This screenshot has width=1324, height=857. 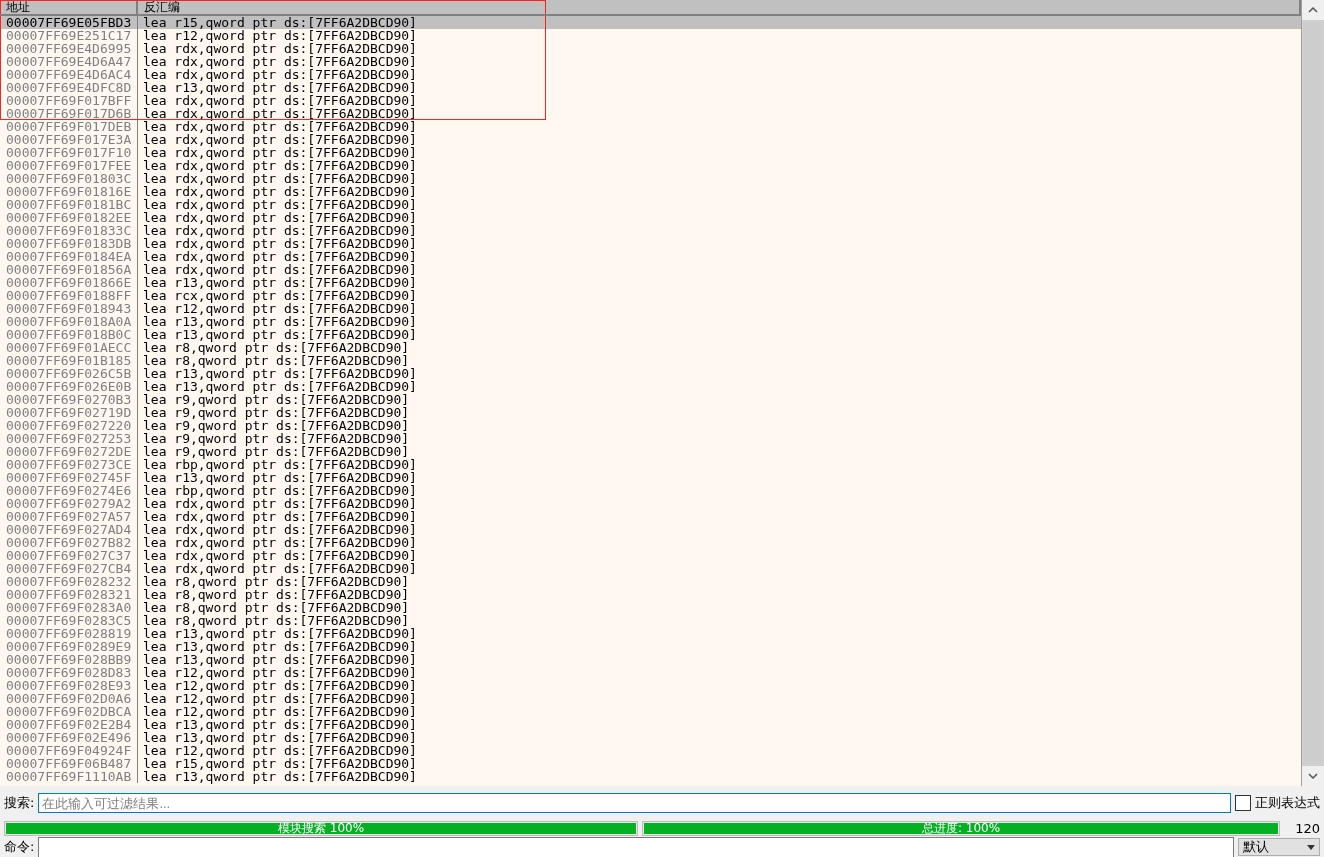 What do you see at coordinates (1243, 803) in the screenshot?
I see `regex-checkbox` at bounding box center [1243, 803].